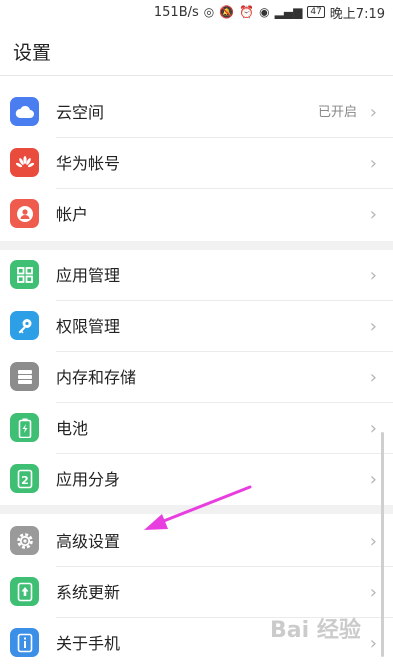  I want to click on settings-item-app-management: 应用管理 ›, so click(196, 275).